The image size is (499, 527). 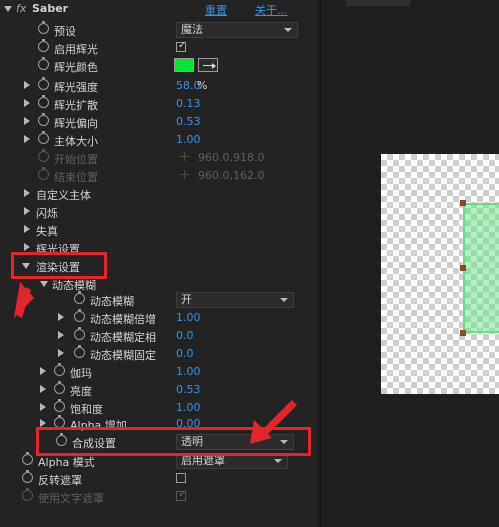 What do you see at coordinates (279, 417) in the screenshot?
I see `arrow-down-icon` at bounding box center [279, 417].